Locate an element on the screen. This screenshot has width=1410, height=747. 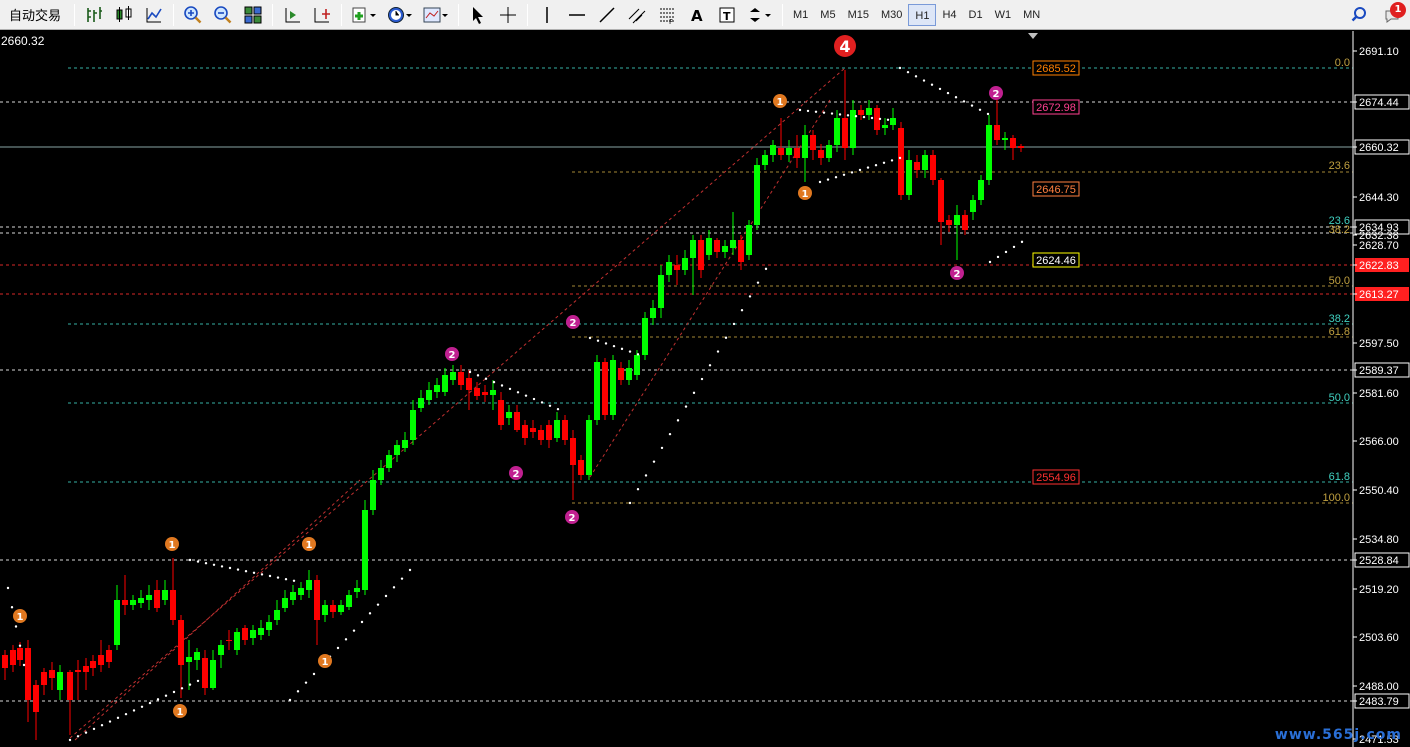
price-axis-tick: 2488.00 is located at coordinates (1376, 687).